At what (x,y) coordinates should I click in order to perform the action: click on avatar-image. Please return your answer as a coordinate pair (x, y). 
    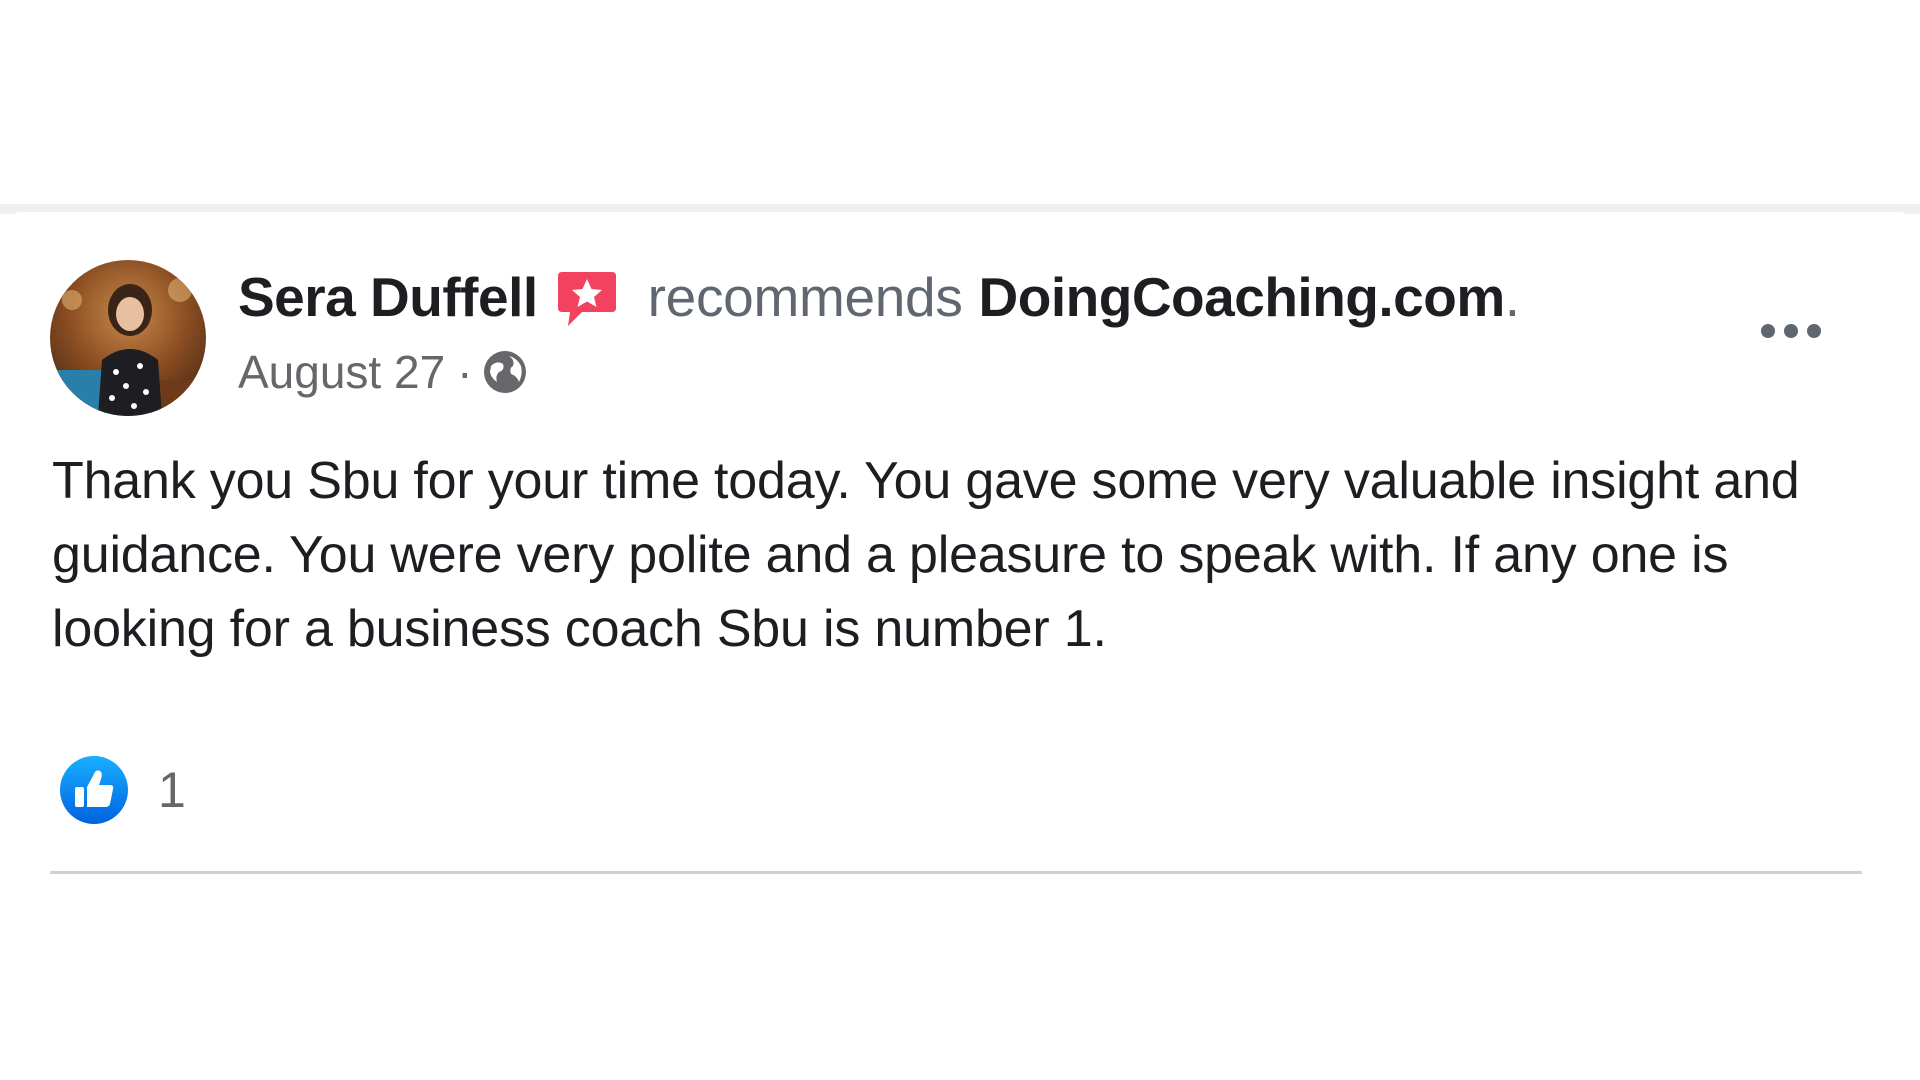
    Looking at the image, I should click on (128, 338).